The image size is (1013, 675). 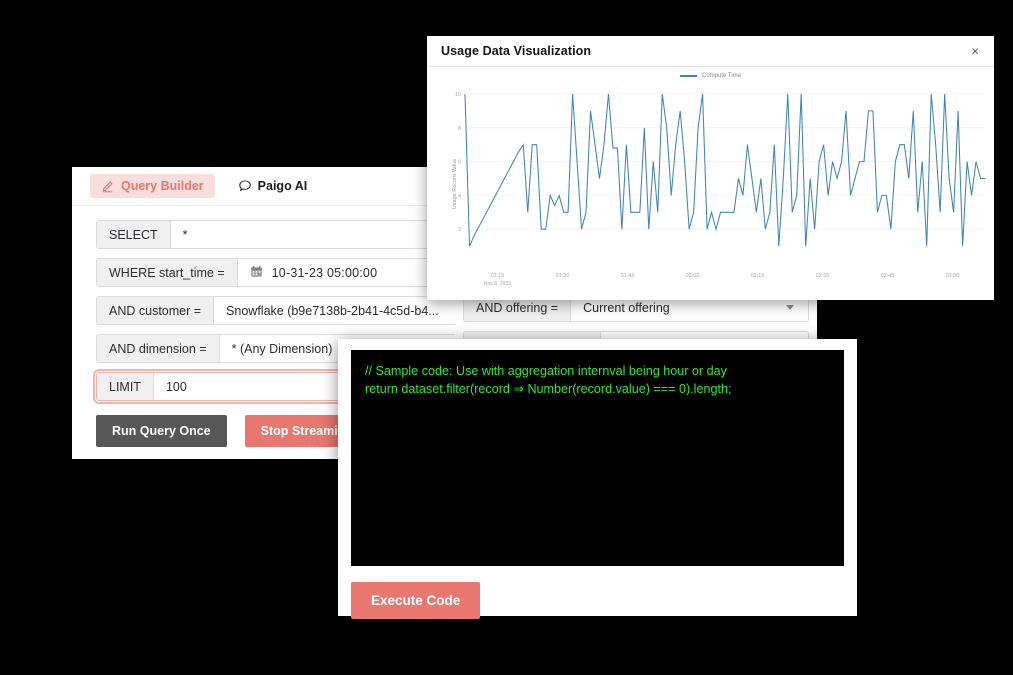 What do you see at coordinates (158, 348) in the screenshot?
I see `query-row-dimension-key: AND dimension =` at bounding box center [158, 348].